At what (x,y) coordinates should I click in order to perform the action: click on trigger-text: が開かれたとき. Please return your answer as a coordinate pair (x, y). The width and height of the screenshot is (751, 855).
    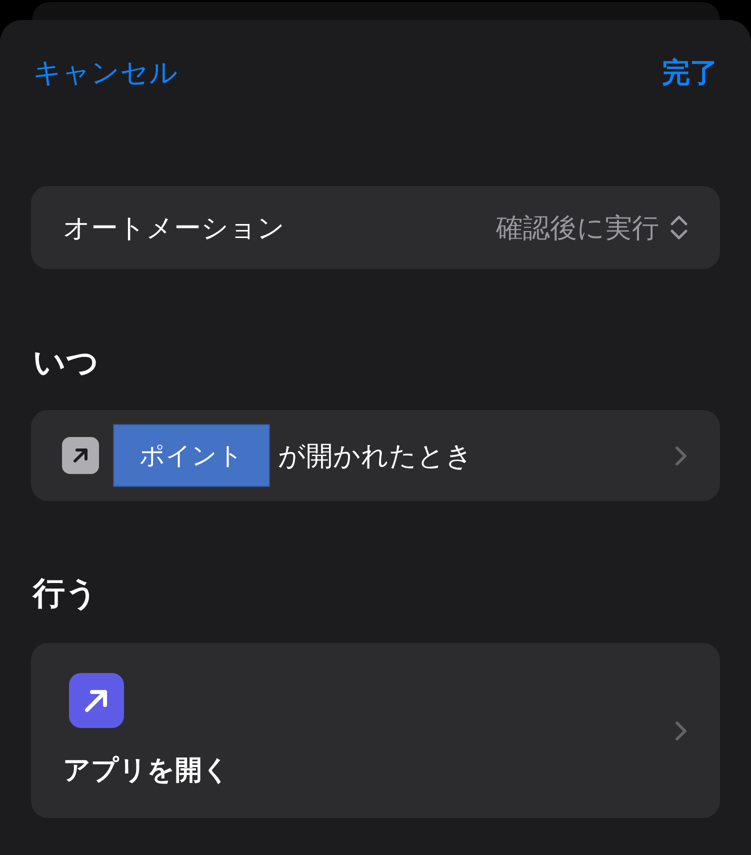
    Looking at the image, I should click on (376, 457).